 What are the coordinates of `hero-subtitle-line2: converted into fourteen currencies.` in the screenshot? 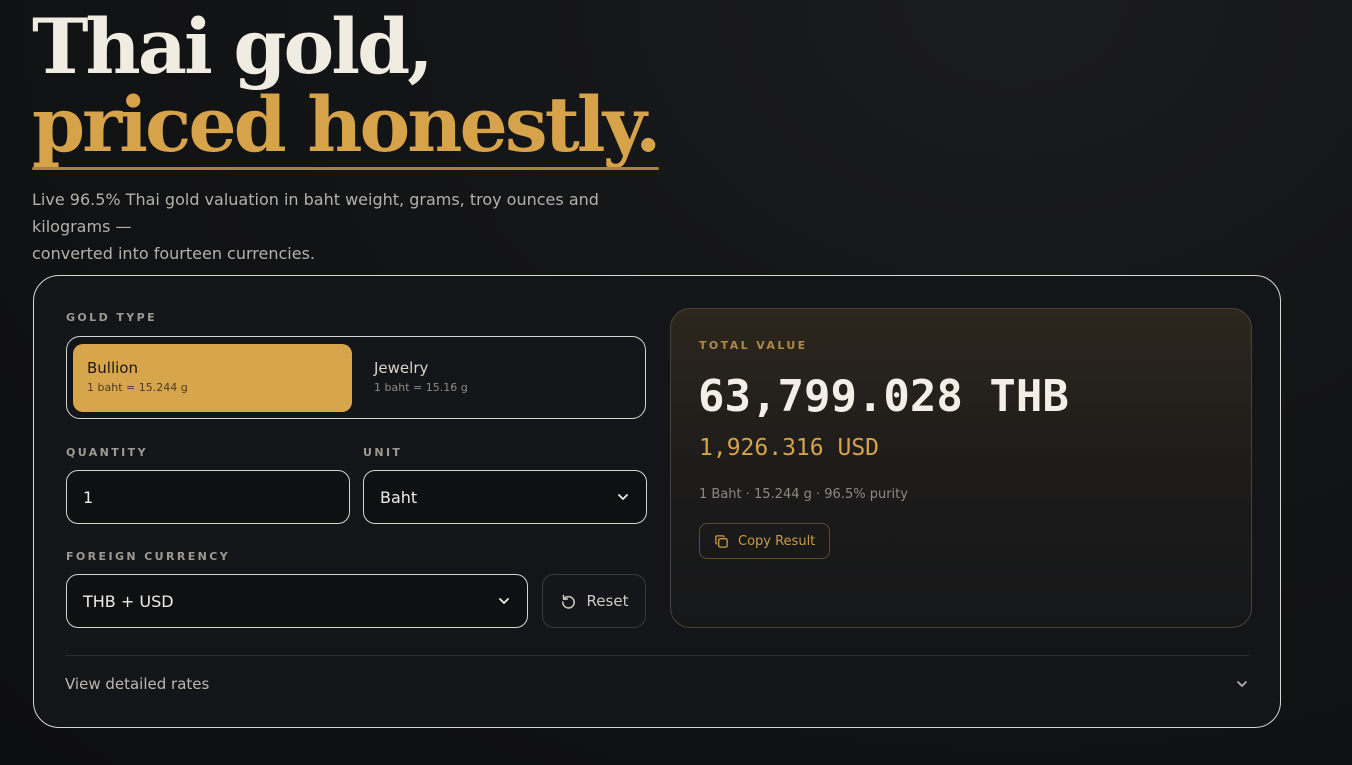 It's located at (173, 253).